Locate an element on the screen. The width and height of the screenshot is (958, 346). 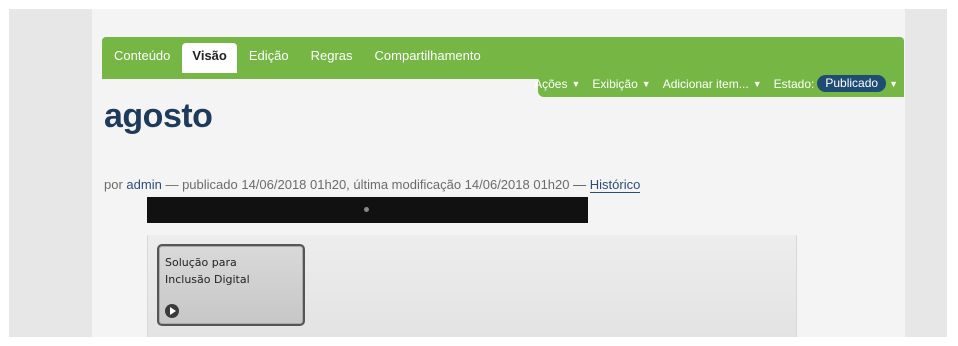
state-menu: Estado: Publicado ▼ is located at coordinates (836, 83).